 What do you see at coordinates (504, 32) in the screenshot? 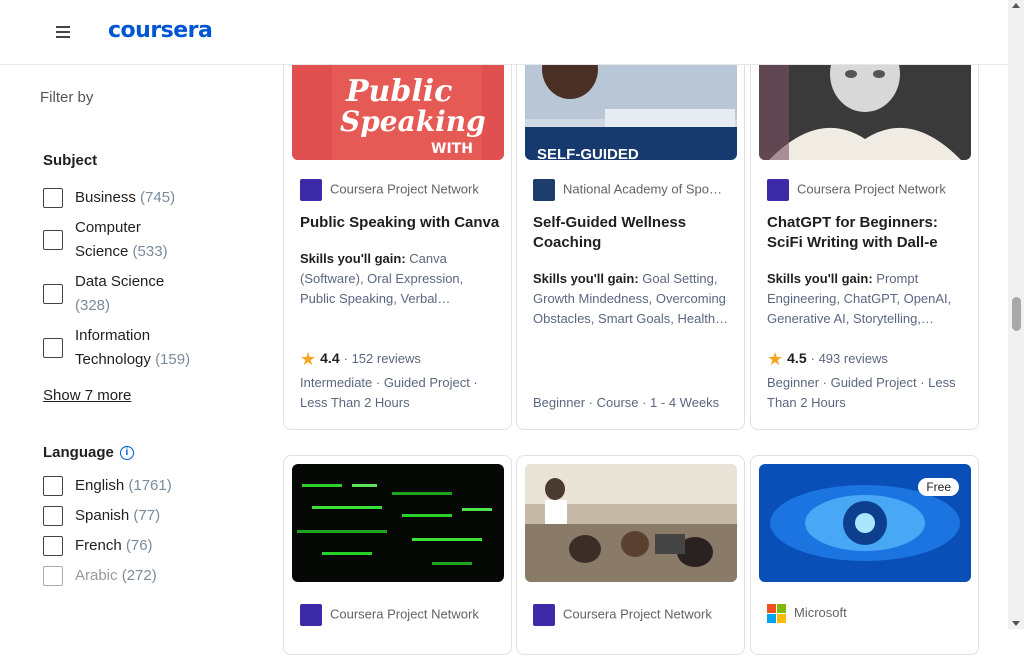
I see `top-header: coursera` at bounding box center [504, 32].